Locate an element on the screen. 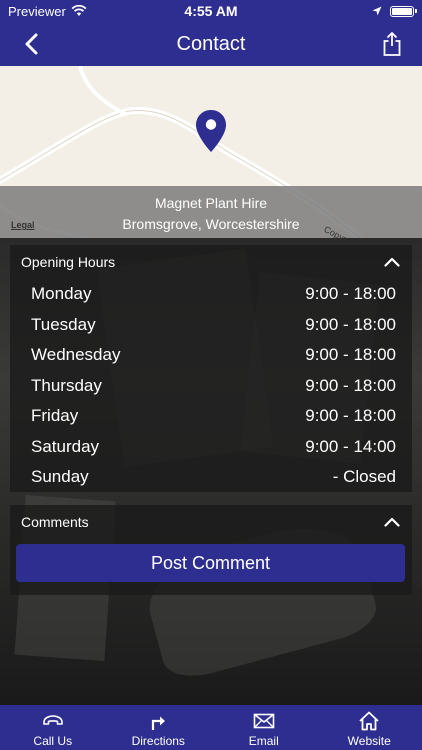 This screenshot has width=422, height=750. home-icon is located at coordinates (369, 721).